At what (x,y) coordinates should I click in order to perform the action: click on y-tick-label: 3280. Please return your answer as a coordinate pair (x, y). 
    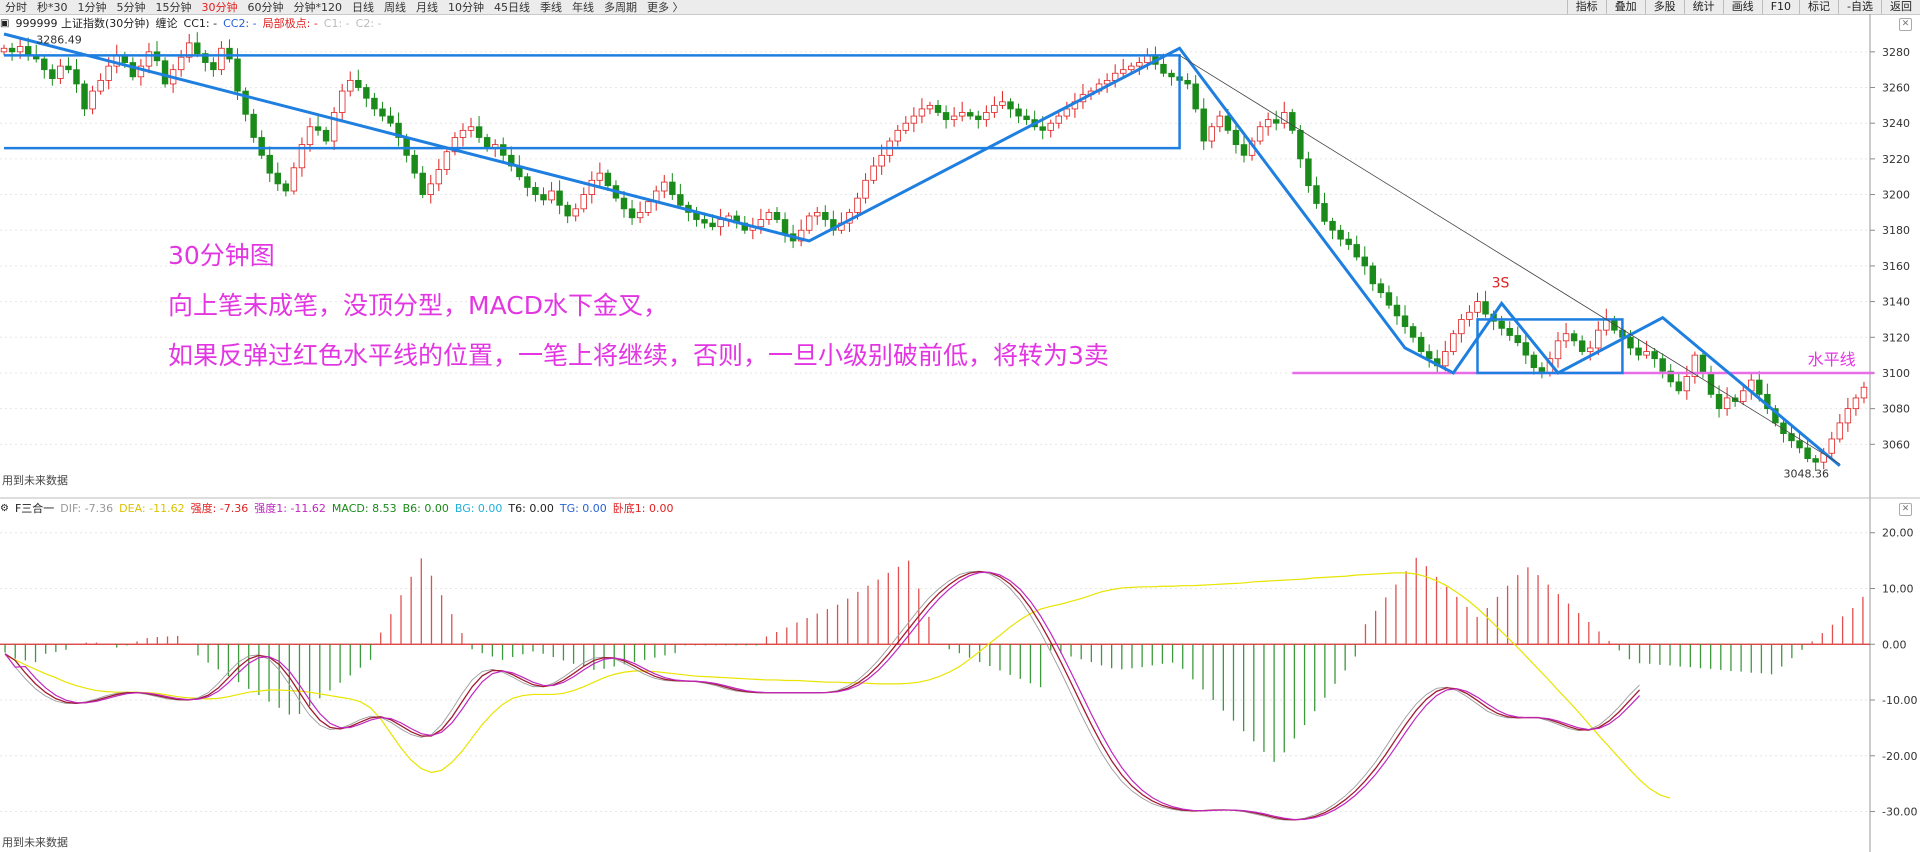
    Looking at the image, I should click on (1896, 52).